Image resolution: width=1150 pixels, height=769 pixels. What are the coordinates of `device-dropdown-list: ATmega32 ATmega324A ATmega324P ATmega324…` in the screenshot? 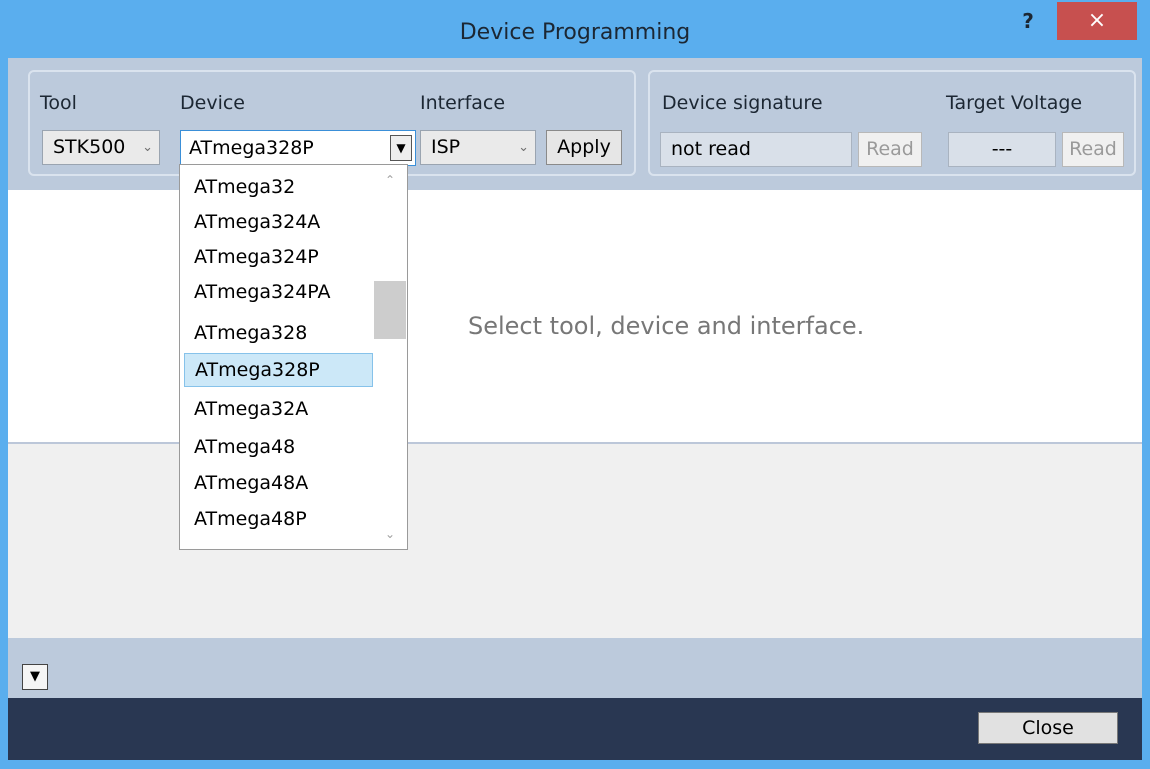 It's located at (293, 357).